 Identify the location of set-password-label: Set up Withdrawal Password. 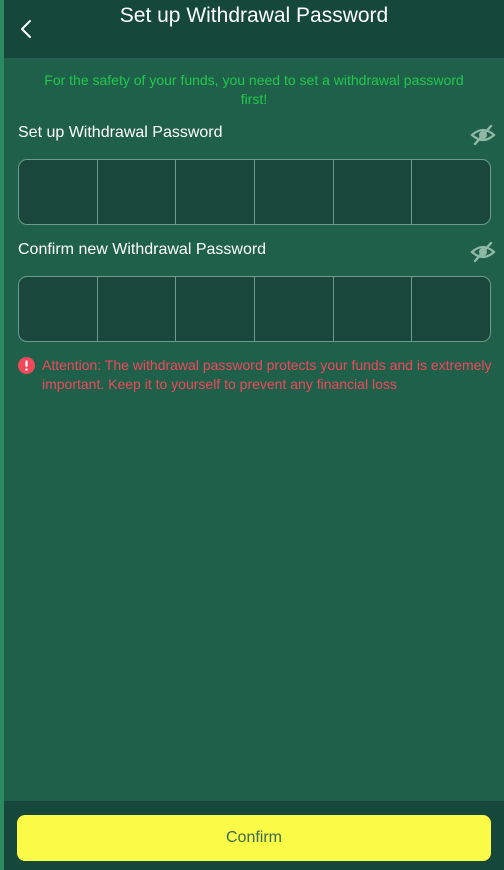
(120, 132).